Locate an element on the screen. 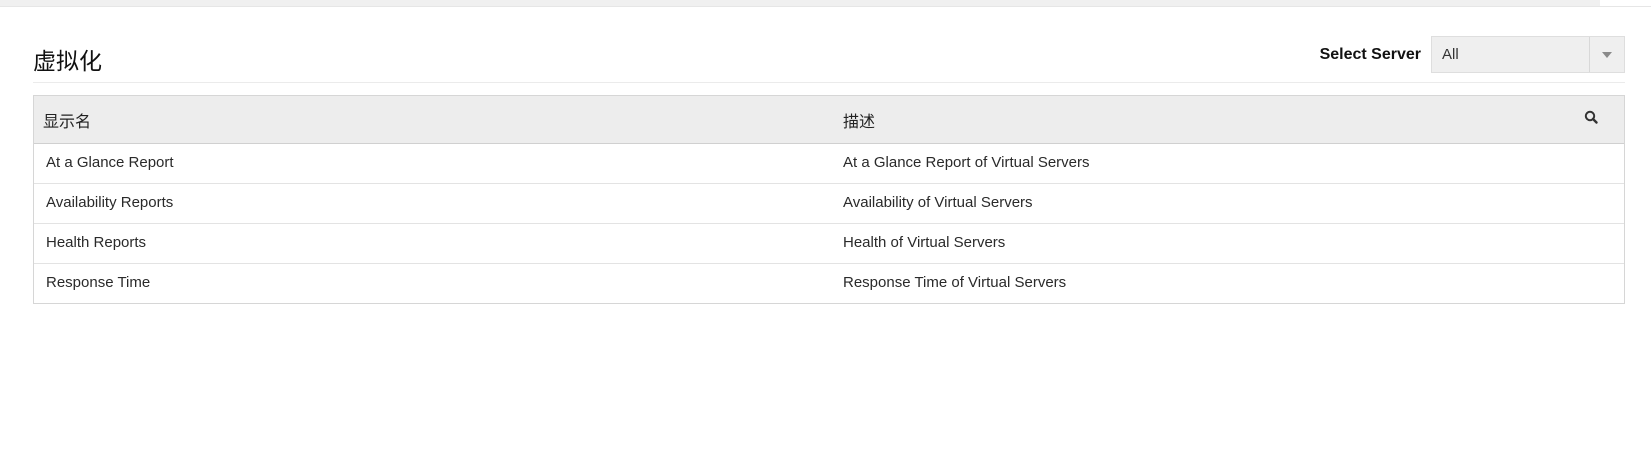  row-description: At a Glance Report of Virtual Servers is located at coordinates (966, 162).